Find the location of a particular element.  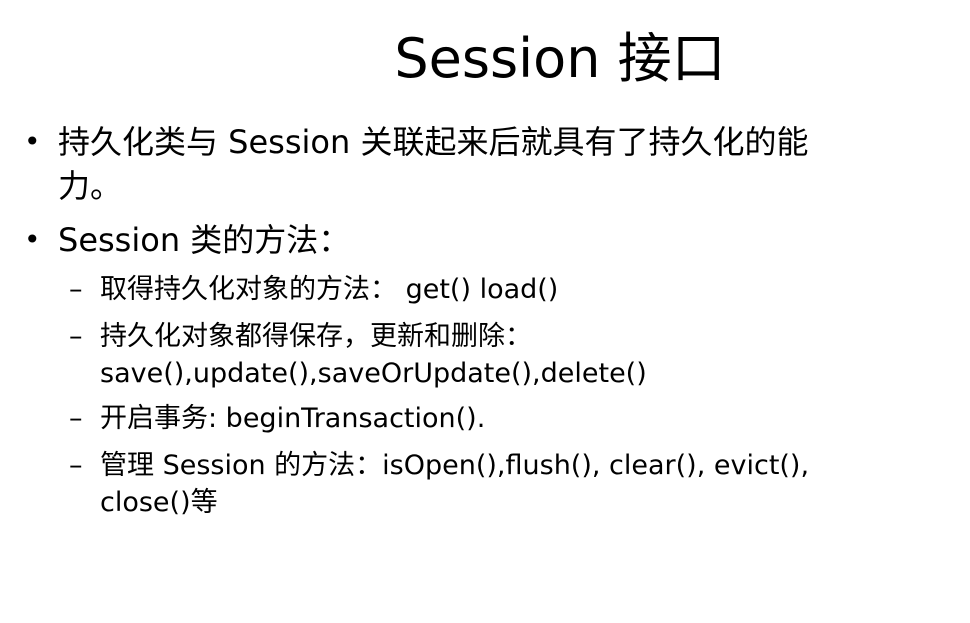

sub-bullet-item: – 开启事务: beginTransaction(). is located at coordinates (494, 418).